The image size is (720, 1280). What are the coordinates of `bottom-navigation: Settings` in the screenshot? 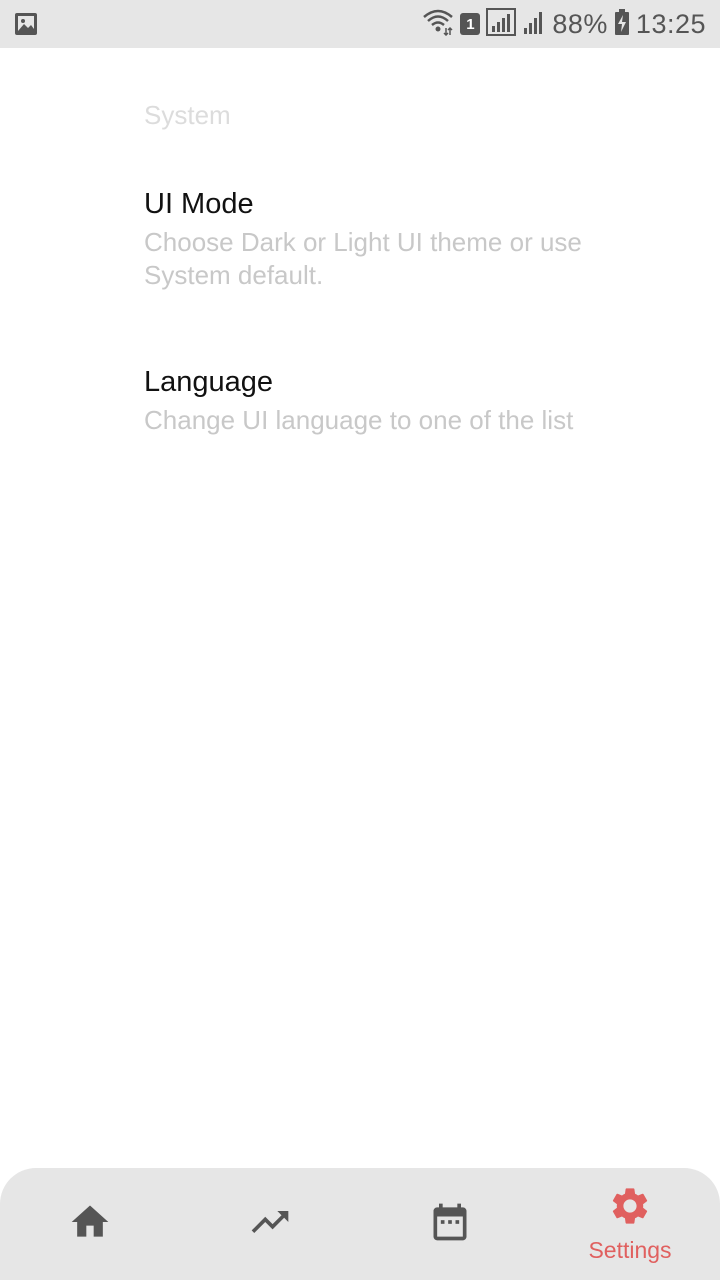 It's located at (360, 1224).